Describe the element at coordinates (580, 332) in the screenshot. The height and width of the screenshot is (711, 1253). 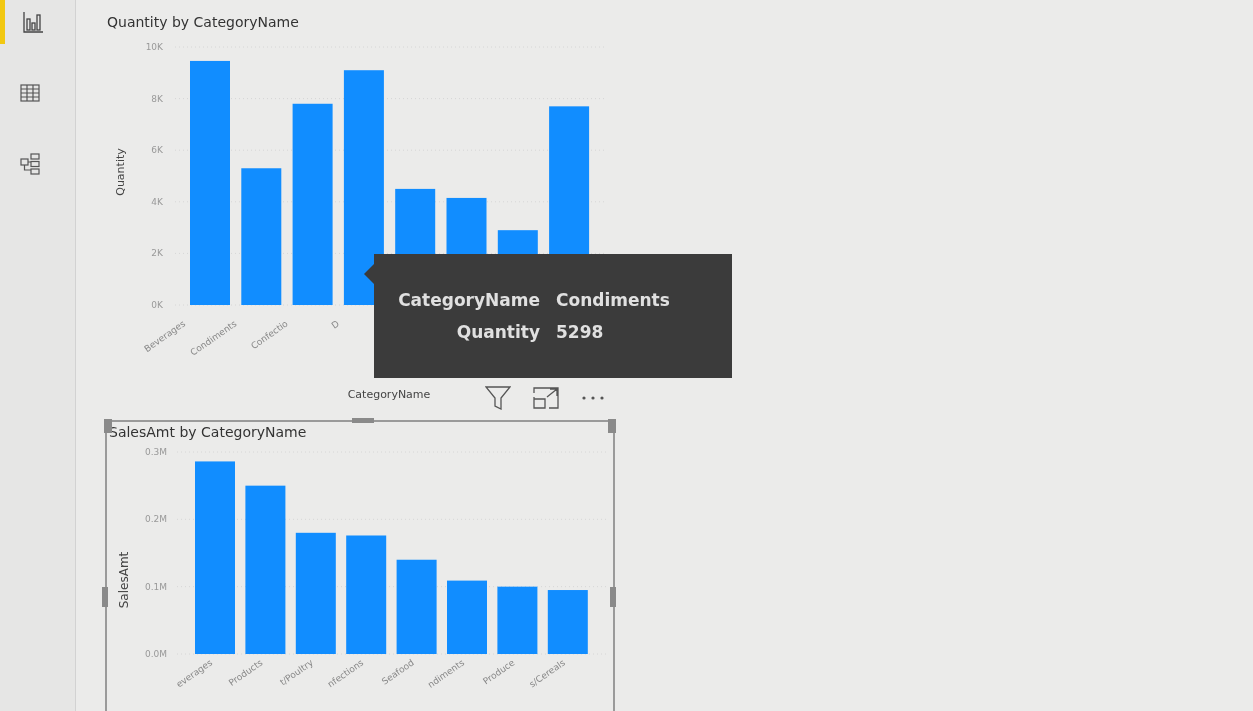
I see `tooltip-value: 5298` at that location.